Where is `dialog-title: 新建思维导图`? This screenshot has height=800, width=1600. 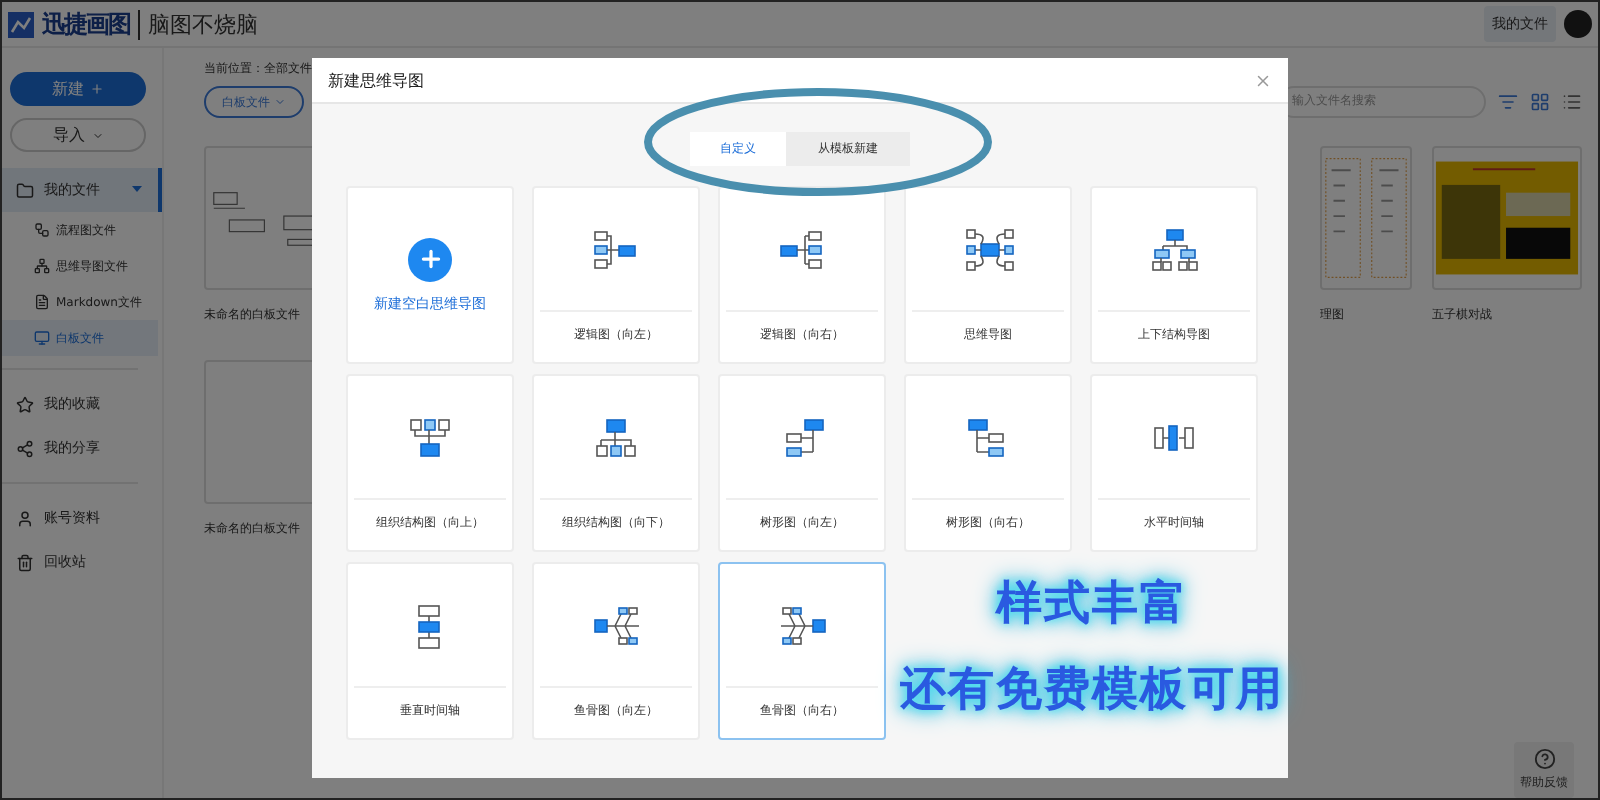 dialog-title: 新建思维导图 is located at coordinates (376, 80).